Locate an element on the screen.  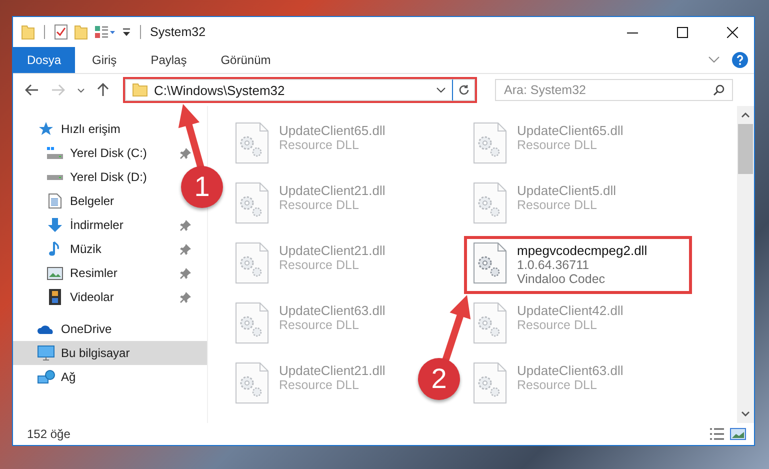
sidebar-label: Videolar is located at coordinates (92, 297).